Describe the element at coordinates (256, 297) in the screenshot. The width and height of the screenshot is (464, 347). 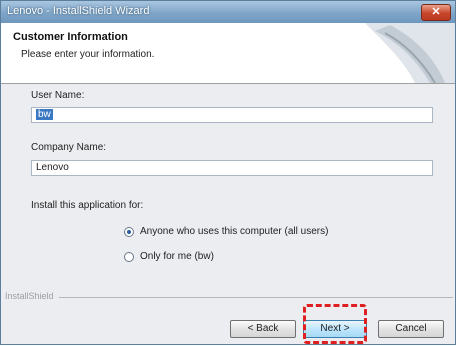
I see `footer-divider` at that location.